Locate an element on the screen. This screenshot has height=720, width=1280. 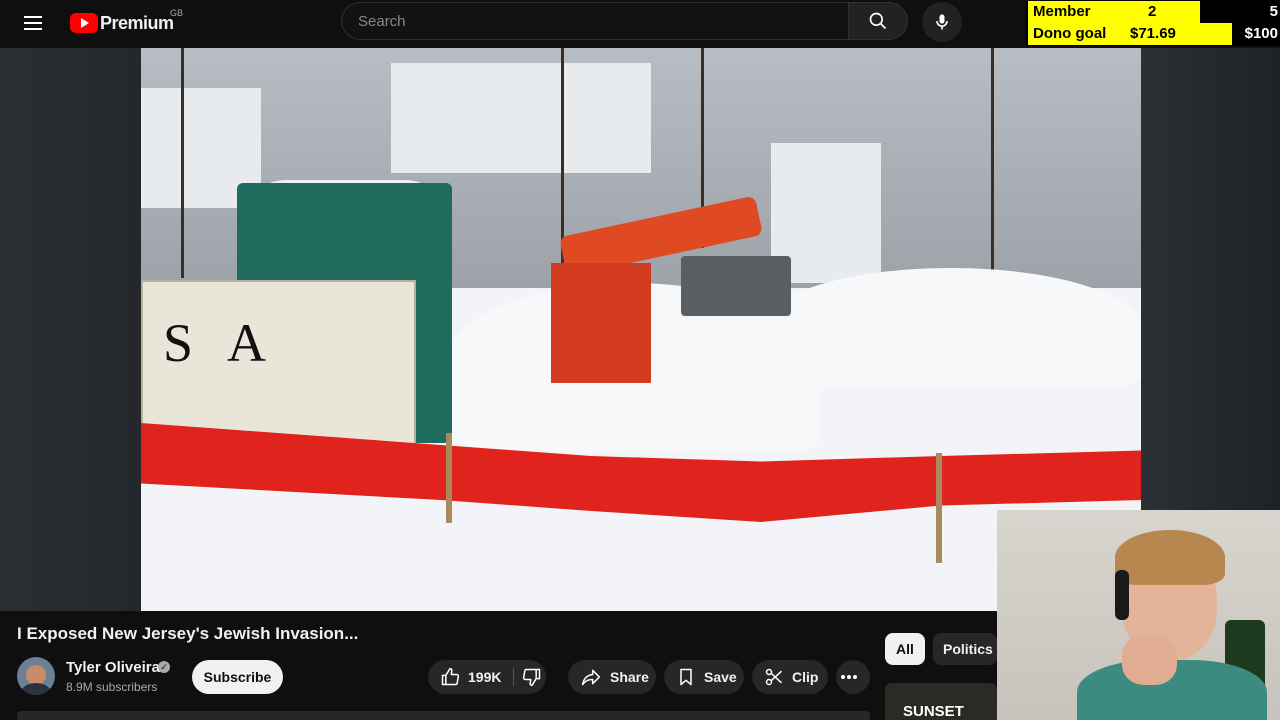
member-goal-label: Member Goal is located at coordinates (1078, 21).